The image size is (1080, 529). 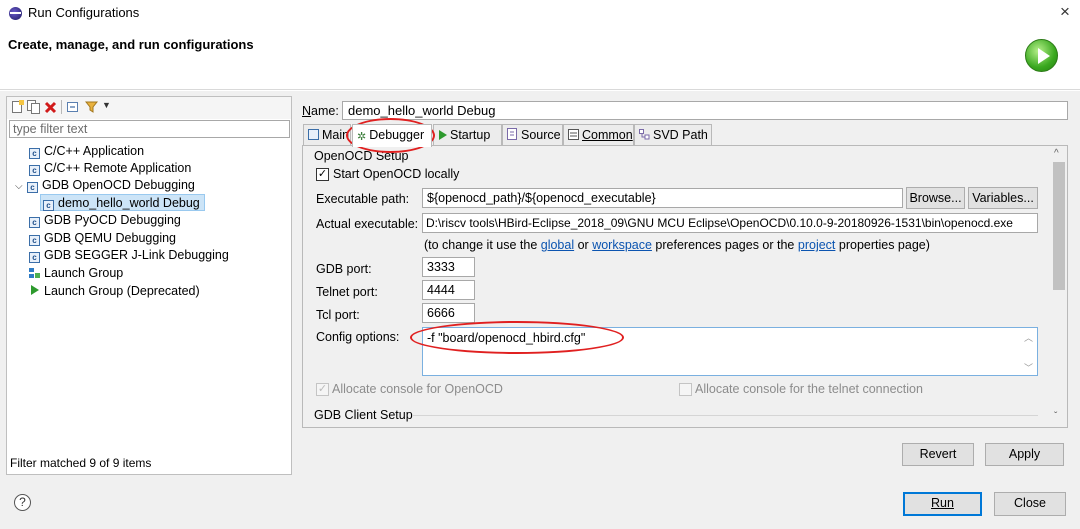 What do you see at coordinates (131, 44) in the screenshot?
I see `header-title: Create, manage, and run configurations` at bounding box center [131, 44].